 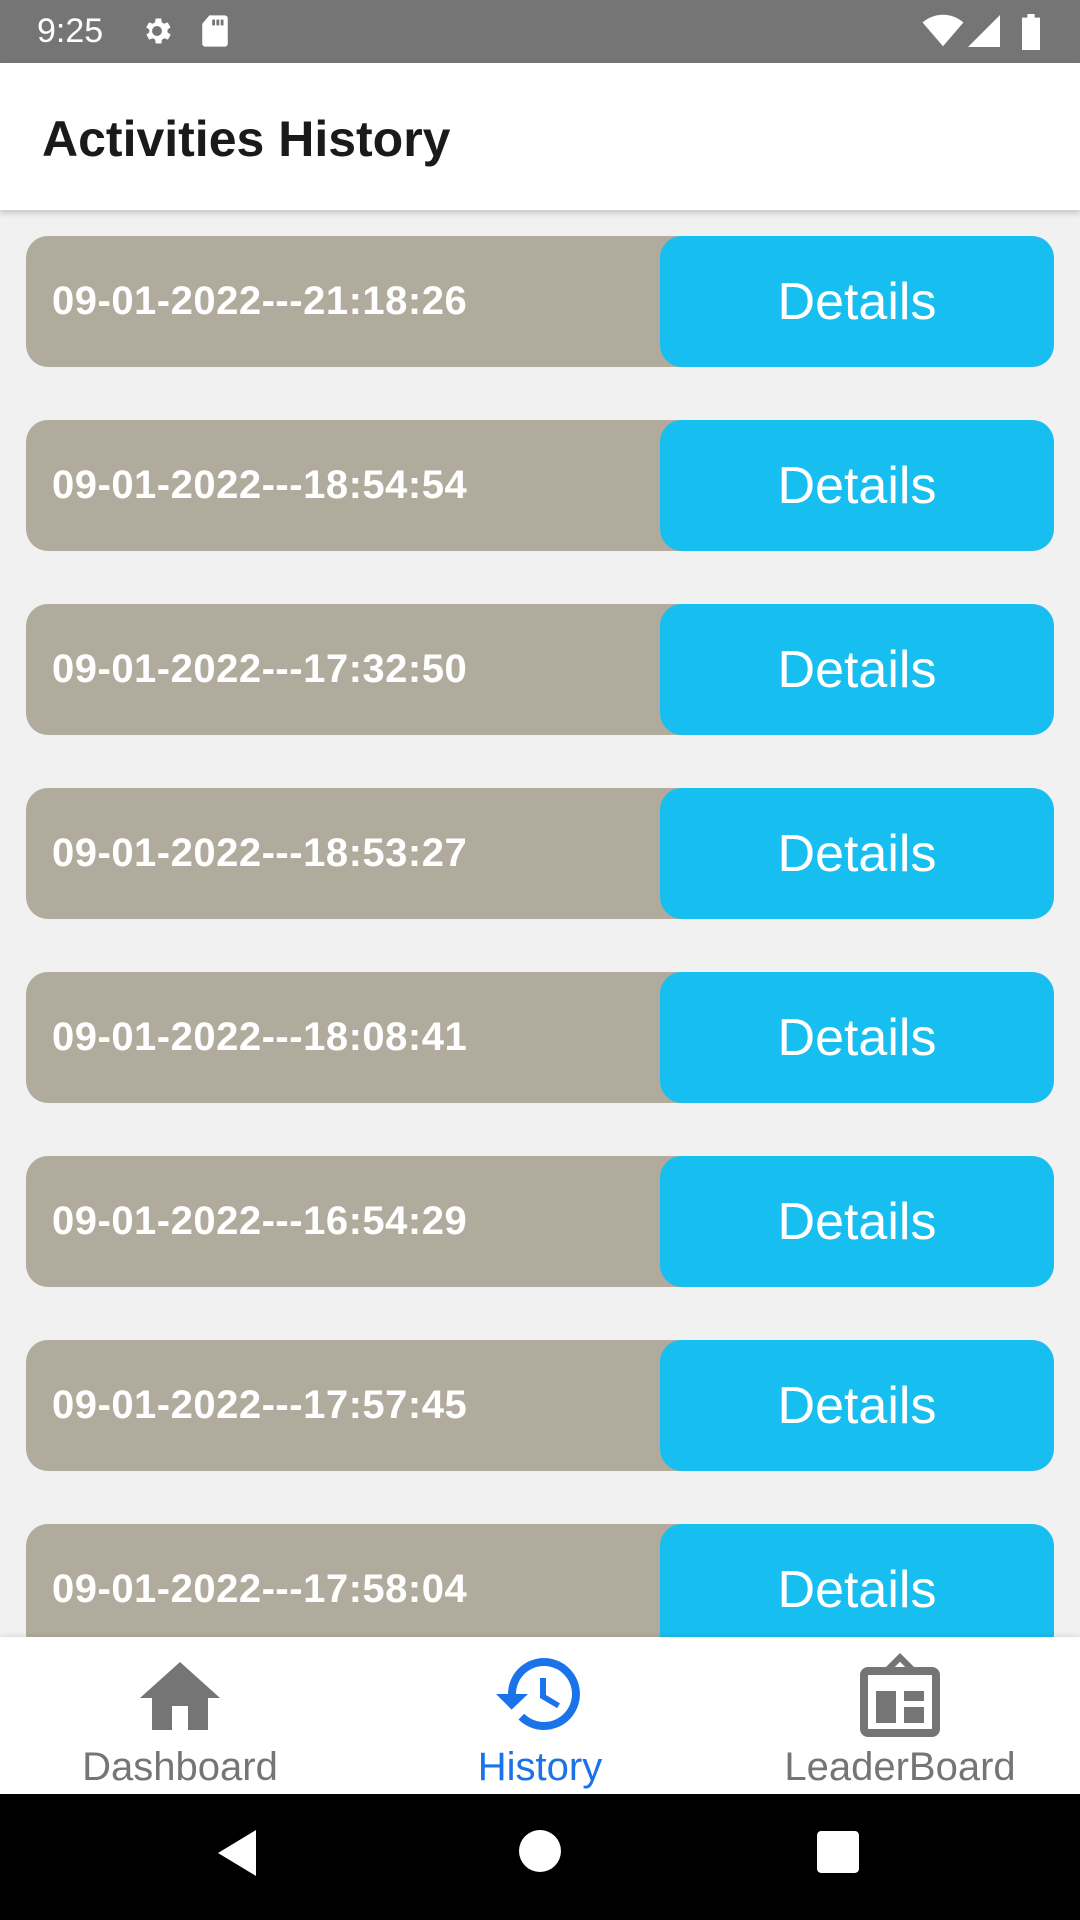 I want to click on system-navigation-bar, so click(x=540, y=1857).